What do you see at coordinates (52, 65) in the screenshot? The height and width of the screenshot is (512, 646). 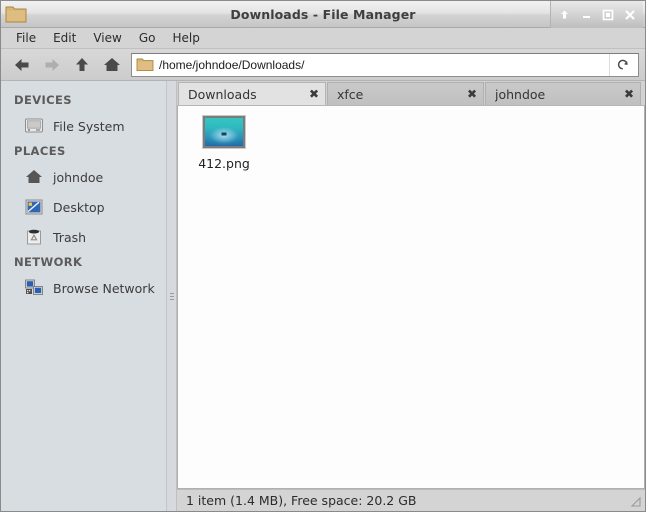 I see `forward-button` at bounding box center [52, 65].